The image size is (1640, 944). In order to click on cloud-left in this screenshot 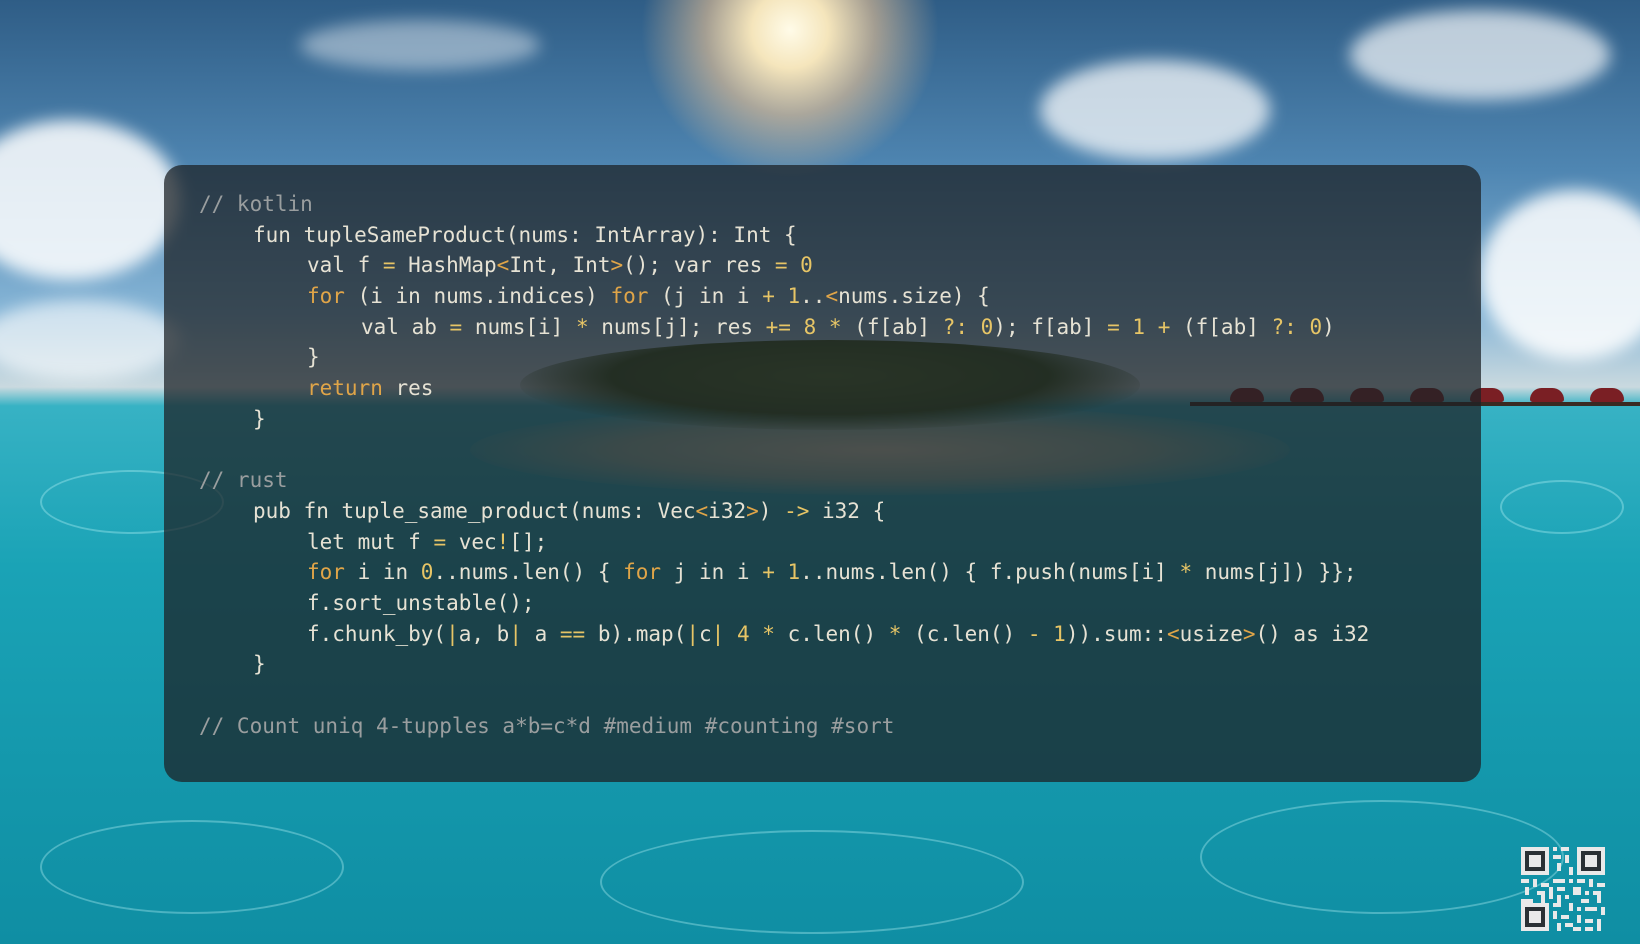, I will do `click(90, 200)`.